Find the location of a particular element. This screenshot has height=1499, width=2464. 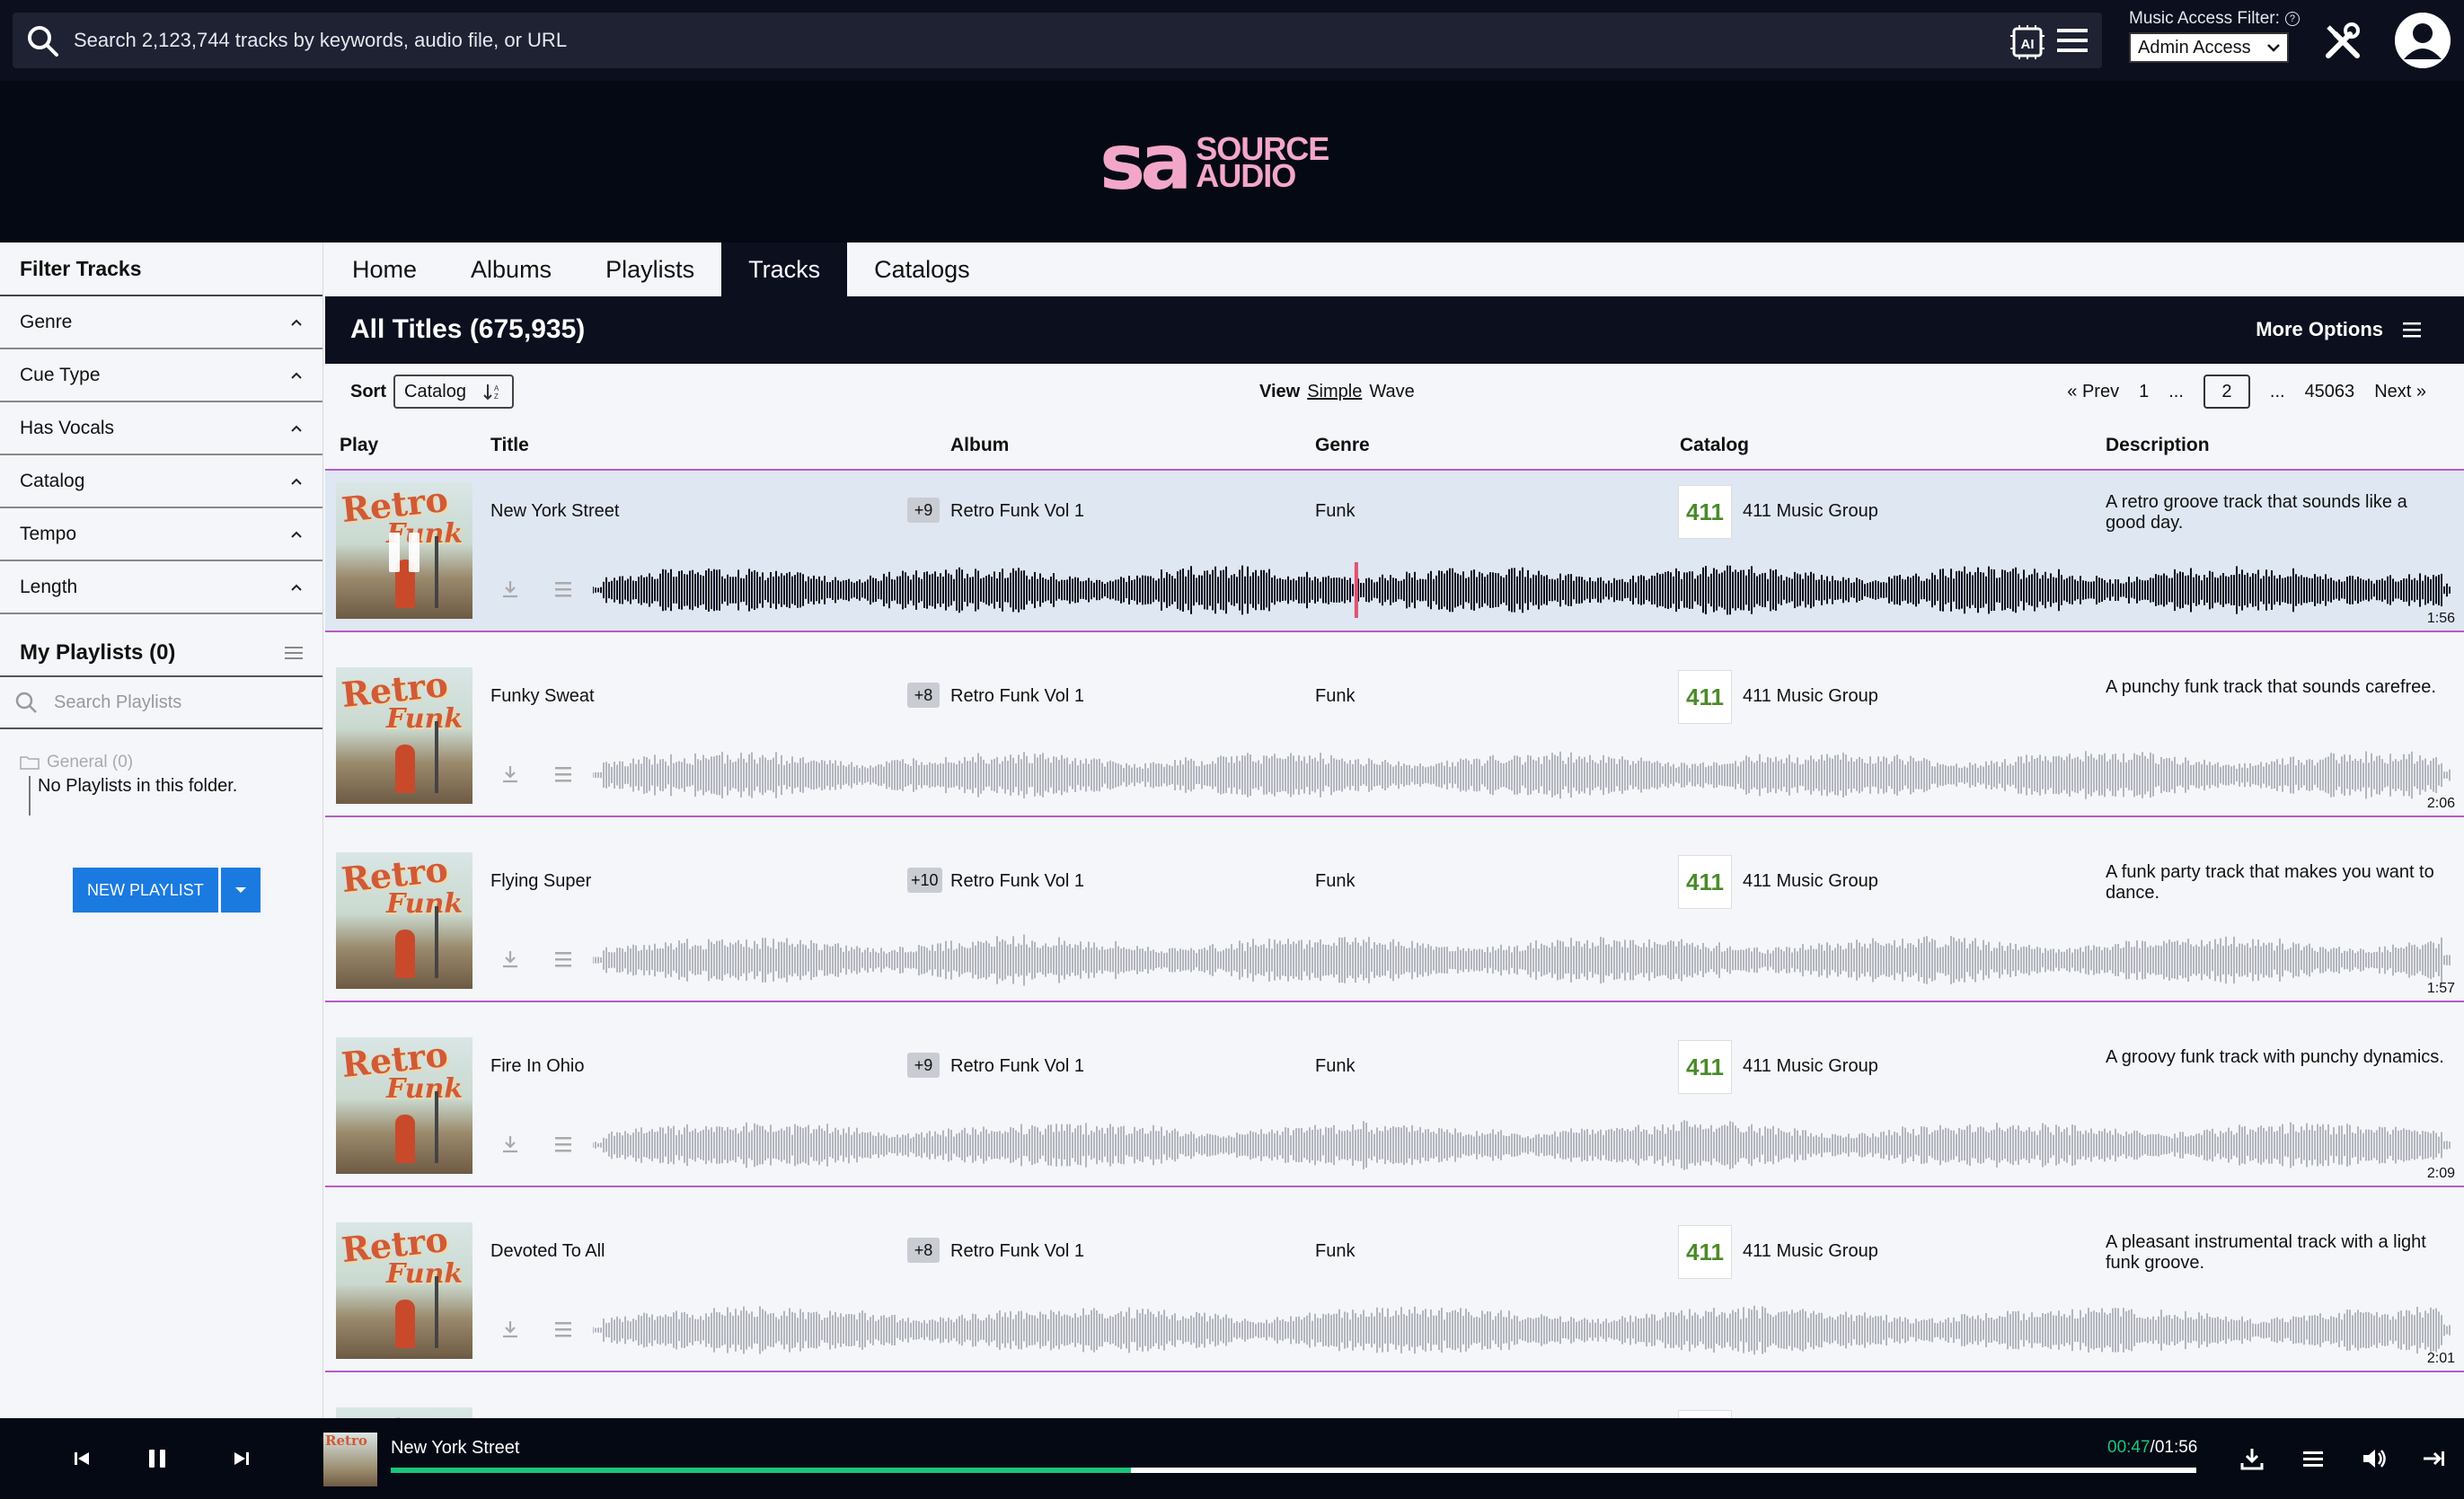

pager-first: 1 is located at coordinates (2144, 392).